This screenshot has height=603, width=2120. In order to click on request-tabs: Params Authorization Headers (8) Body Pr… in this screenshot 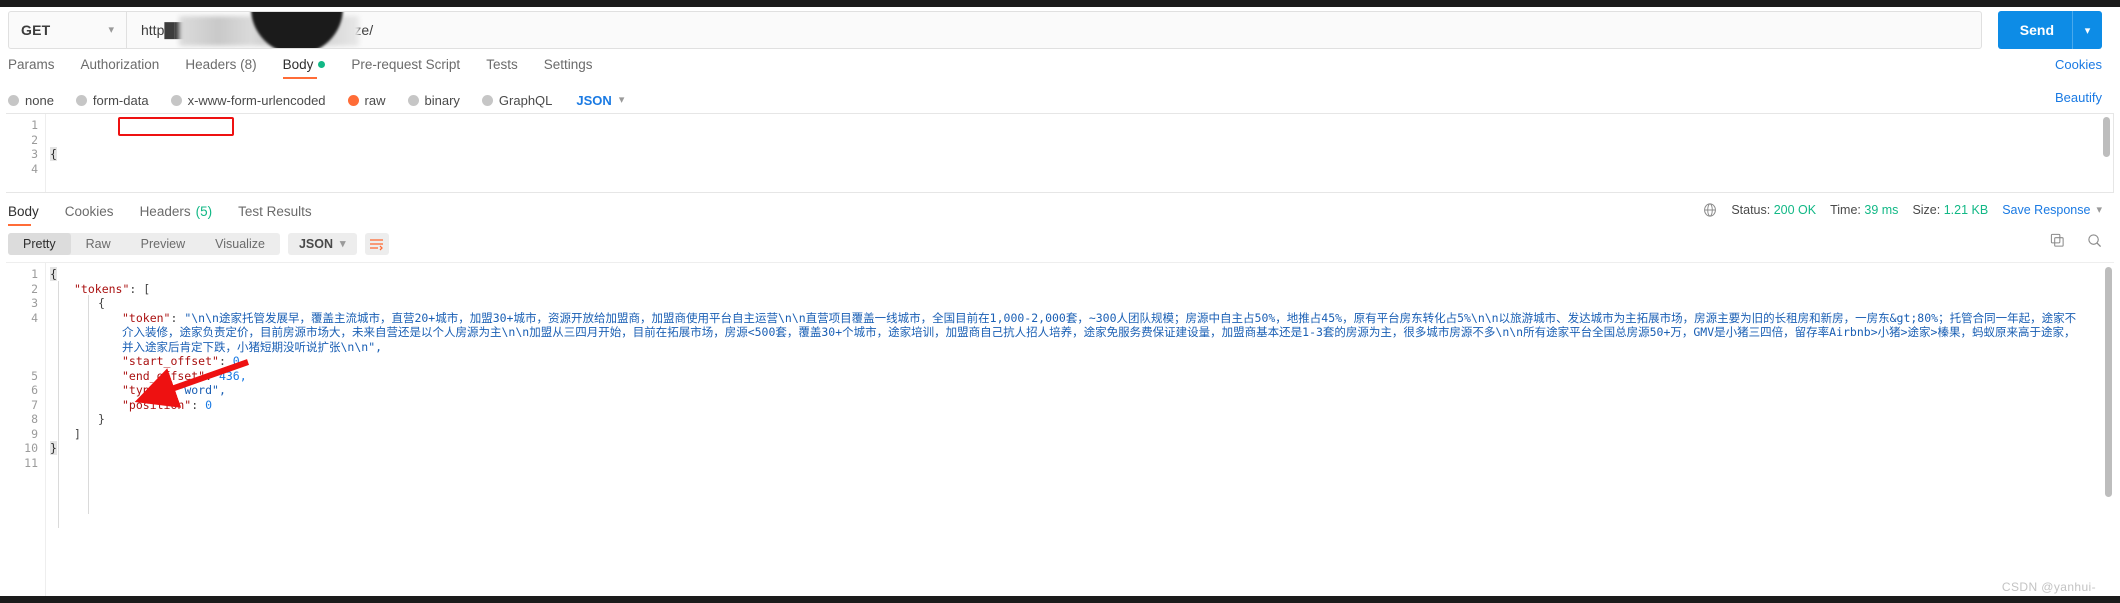, I will do `click(1060, 67)`.